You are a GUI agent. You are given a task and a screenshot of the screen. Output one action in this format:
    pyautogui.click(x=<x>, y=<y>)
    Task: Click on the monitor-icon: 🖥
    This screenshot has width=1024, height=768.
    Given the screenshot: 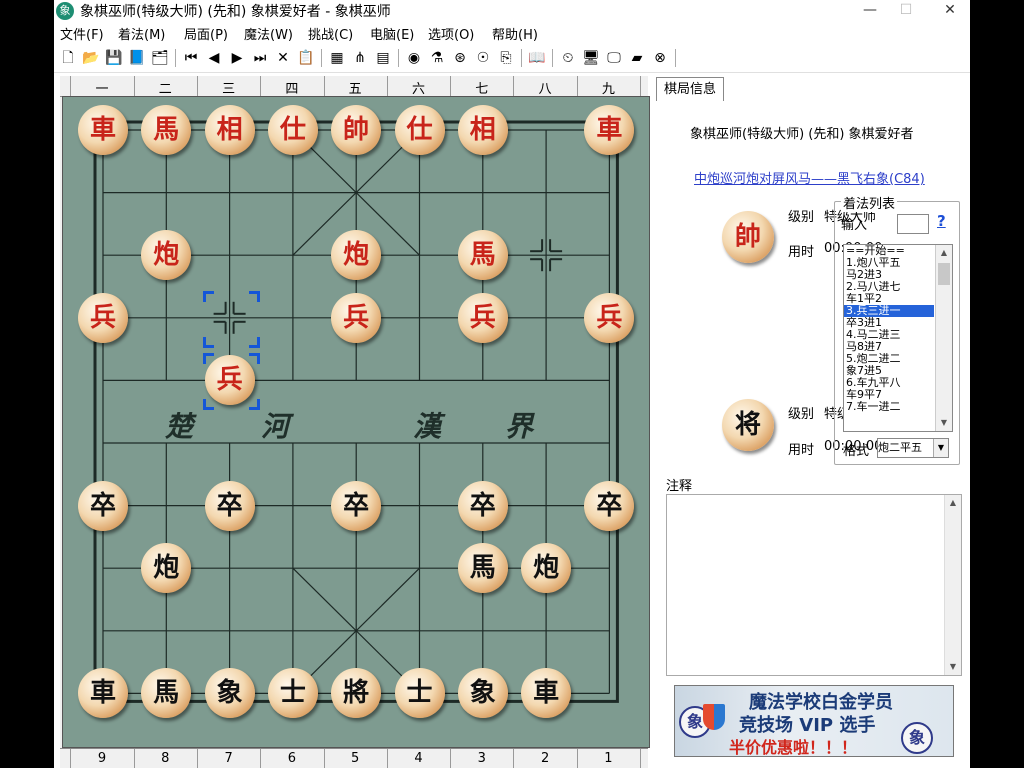 What is the action you would take?
    pyautogui.click(x=591, y=58)
    